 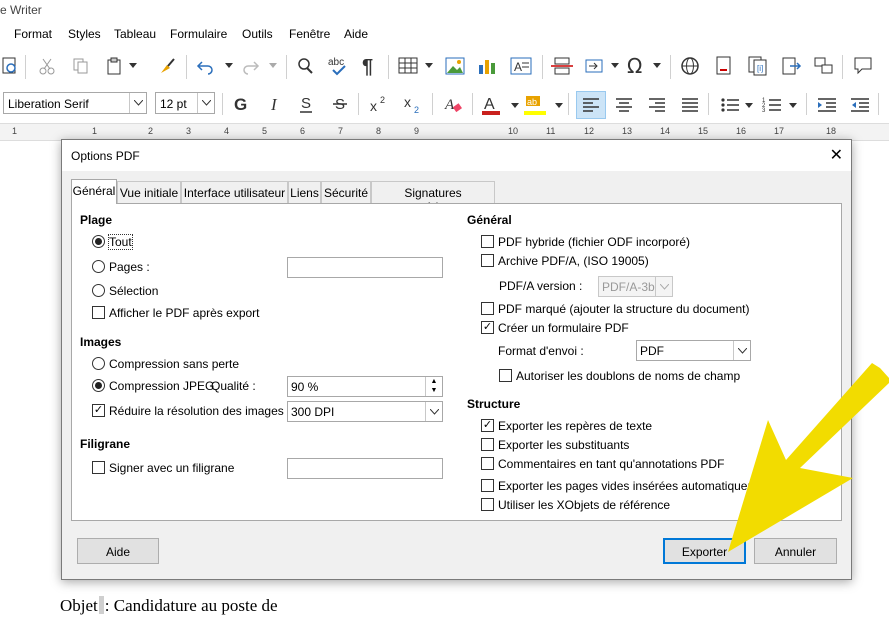 What do you see at coordinates (234, 192) in the screenshot?
I see `tab-interface-utilisateur: Interface utilisateur` at bounding box center [234, 192].